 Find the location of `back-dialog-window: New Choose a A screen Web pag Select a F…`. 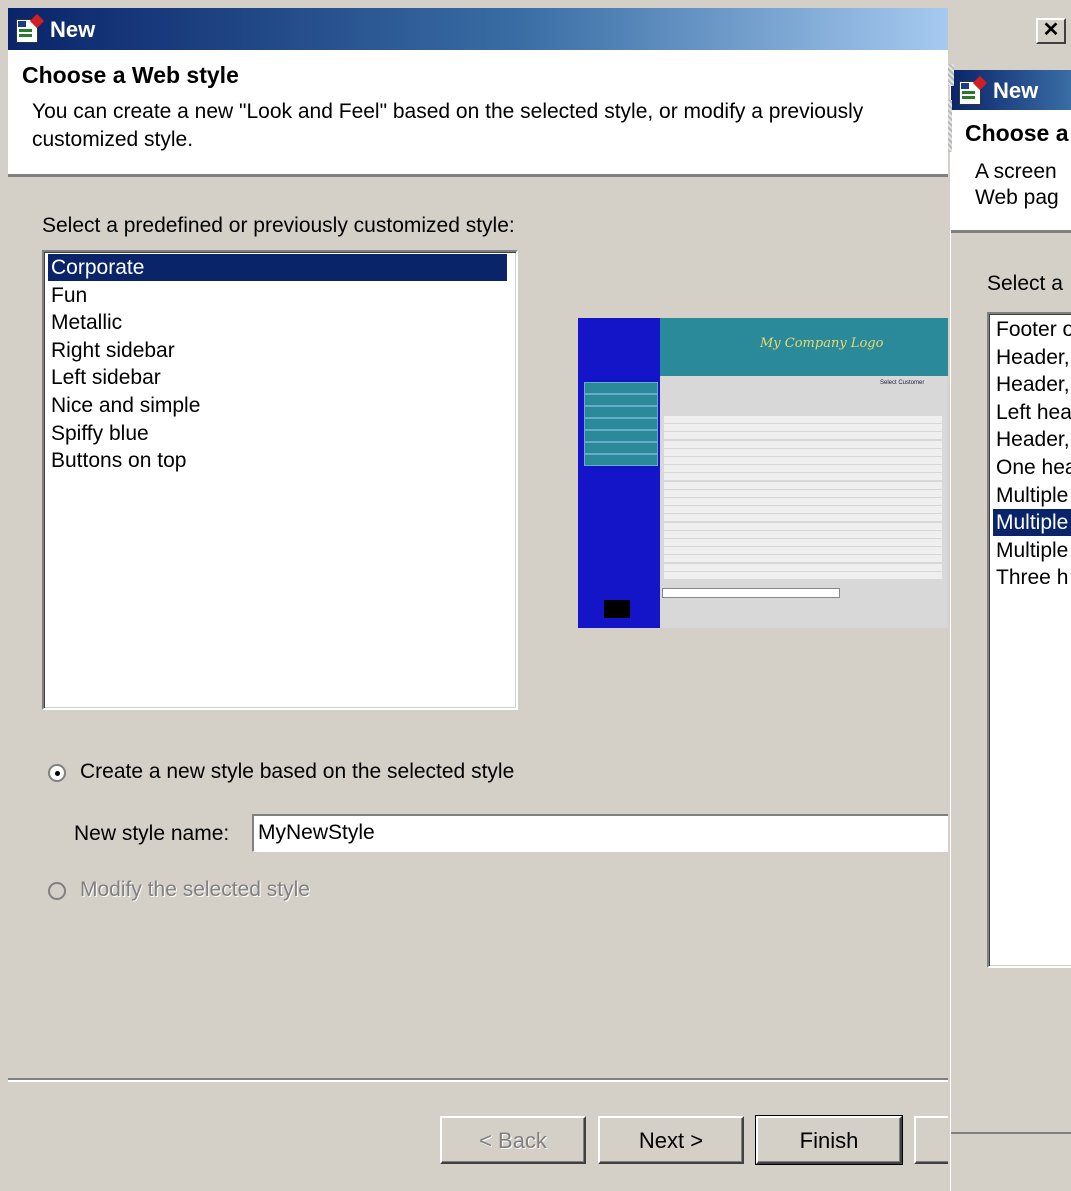

back-dialog-window: New Choose a A screen Web pag Select a F… is located at coordinates (1010, 630).